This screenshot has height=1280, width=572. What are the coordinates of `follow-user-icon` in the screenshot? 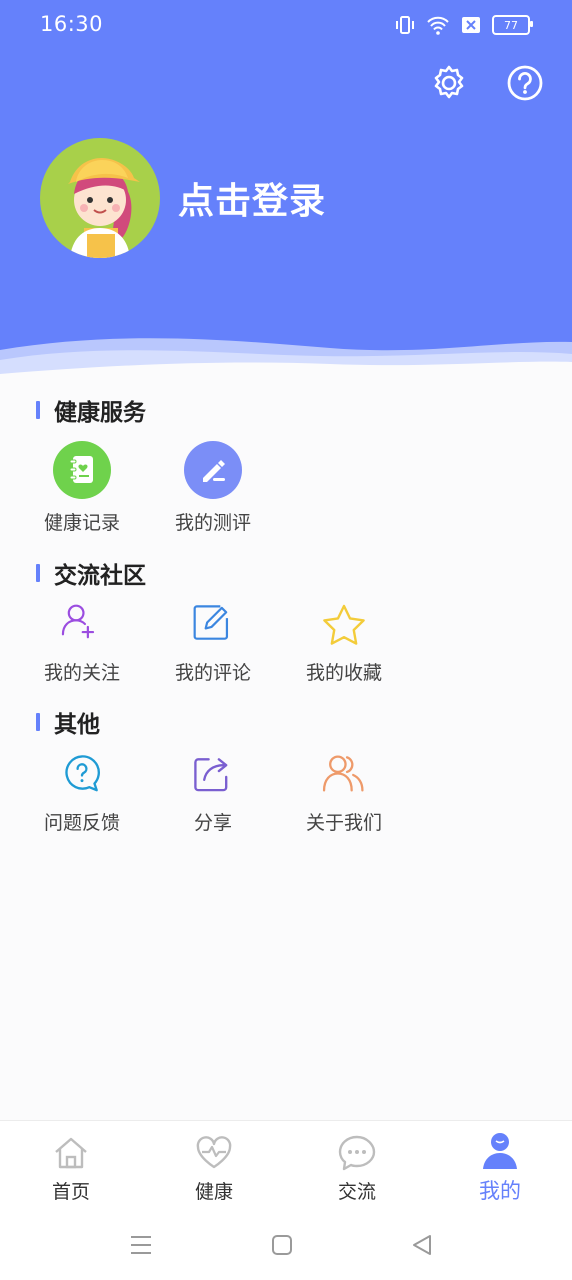 It's located at (78, 621).